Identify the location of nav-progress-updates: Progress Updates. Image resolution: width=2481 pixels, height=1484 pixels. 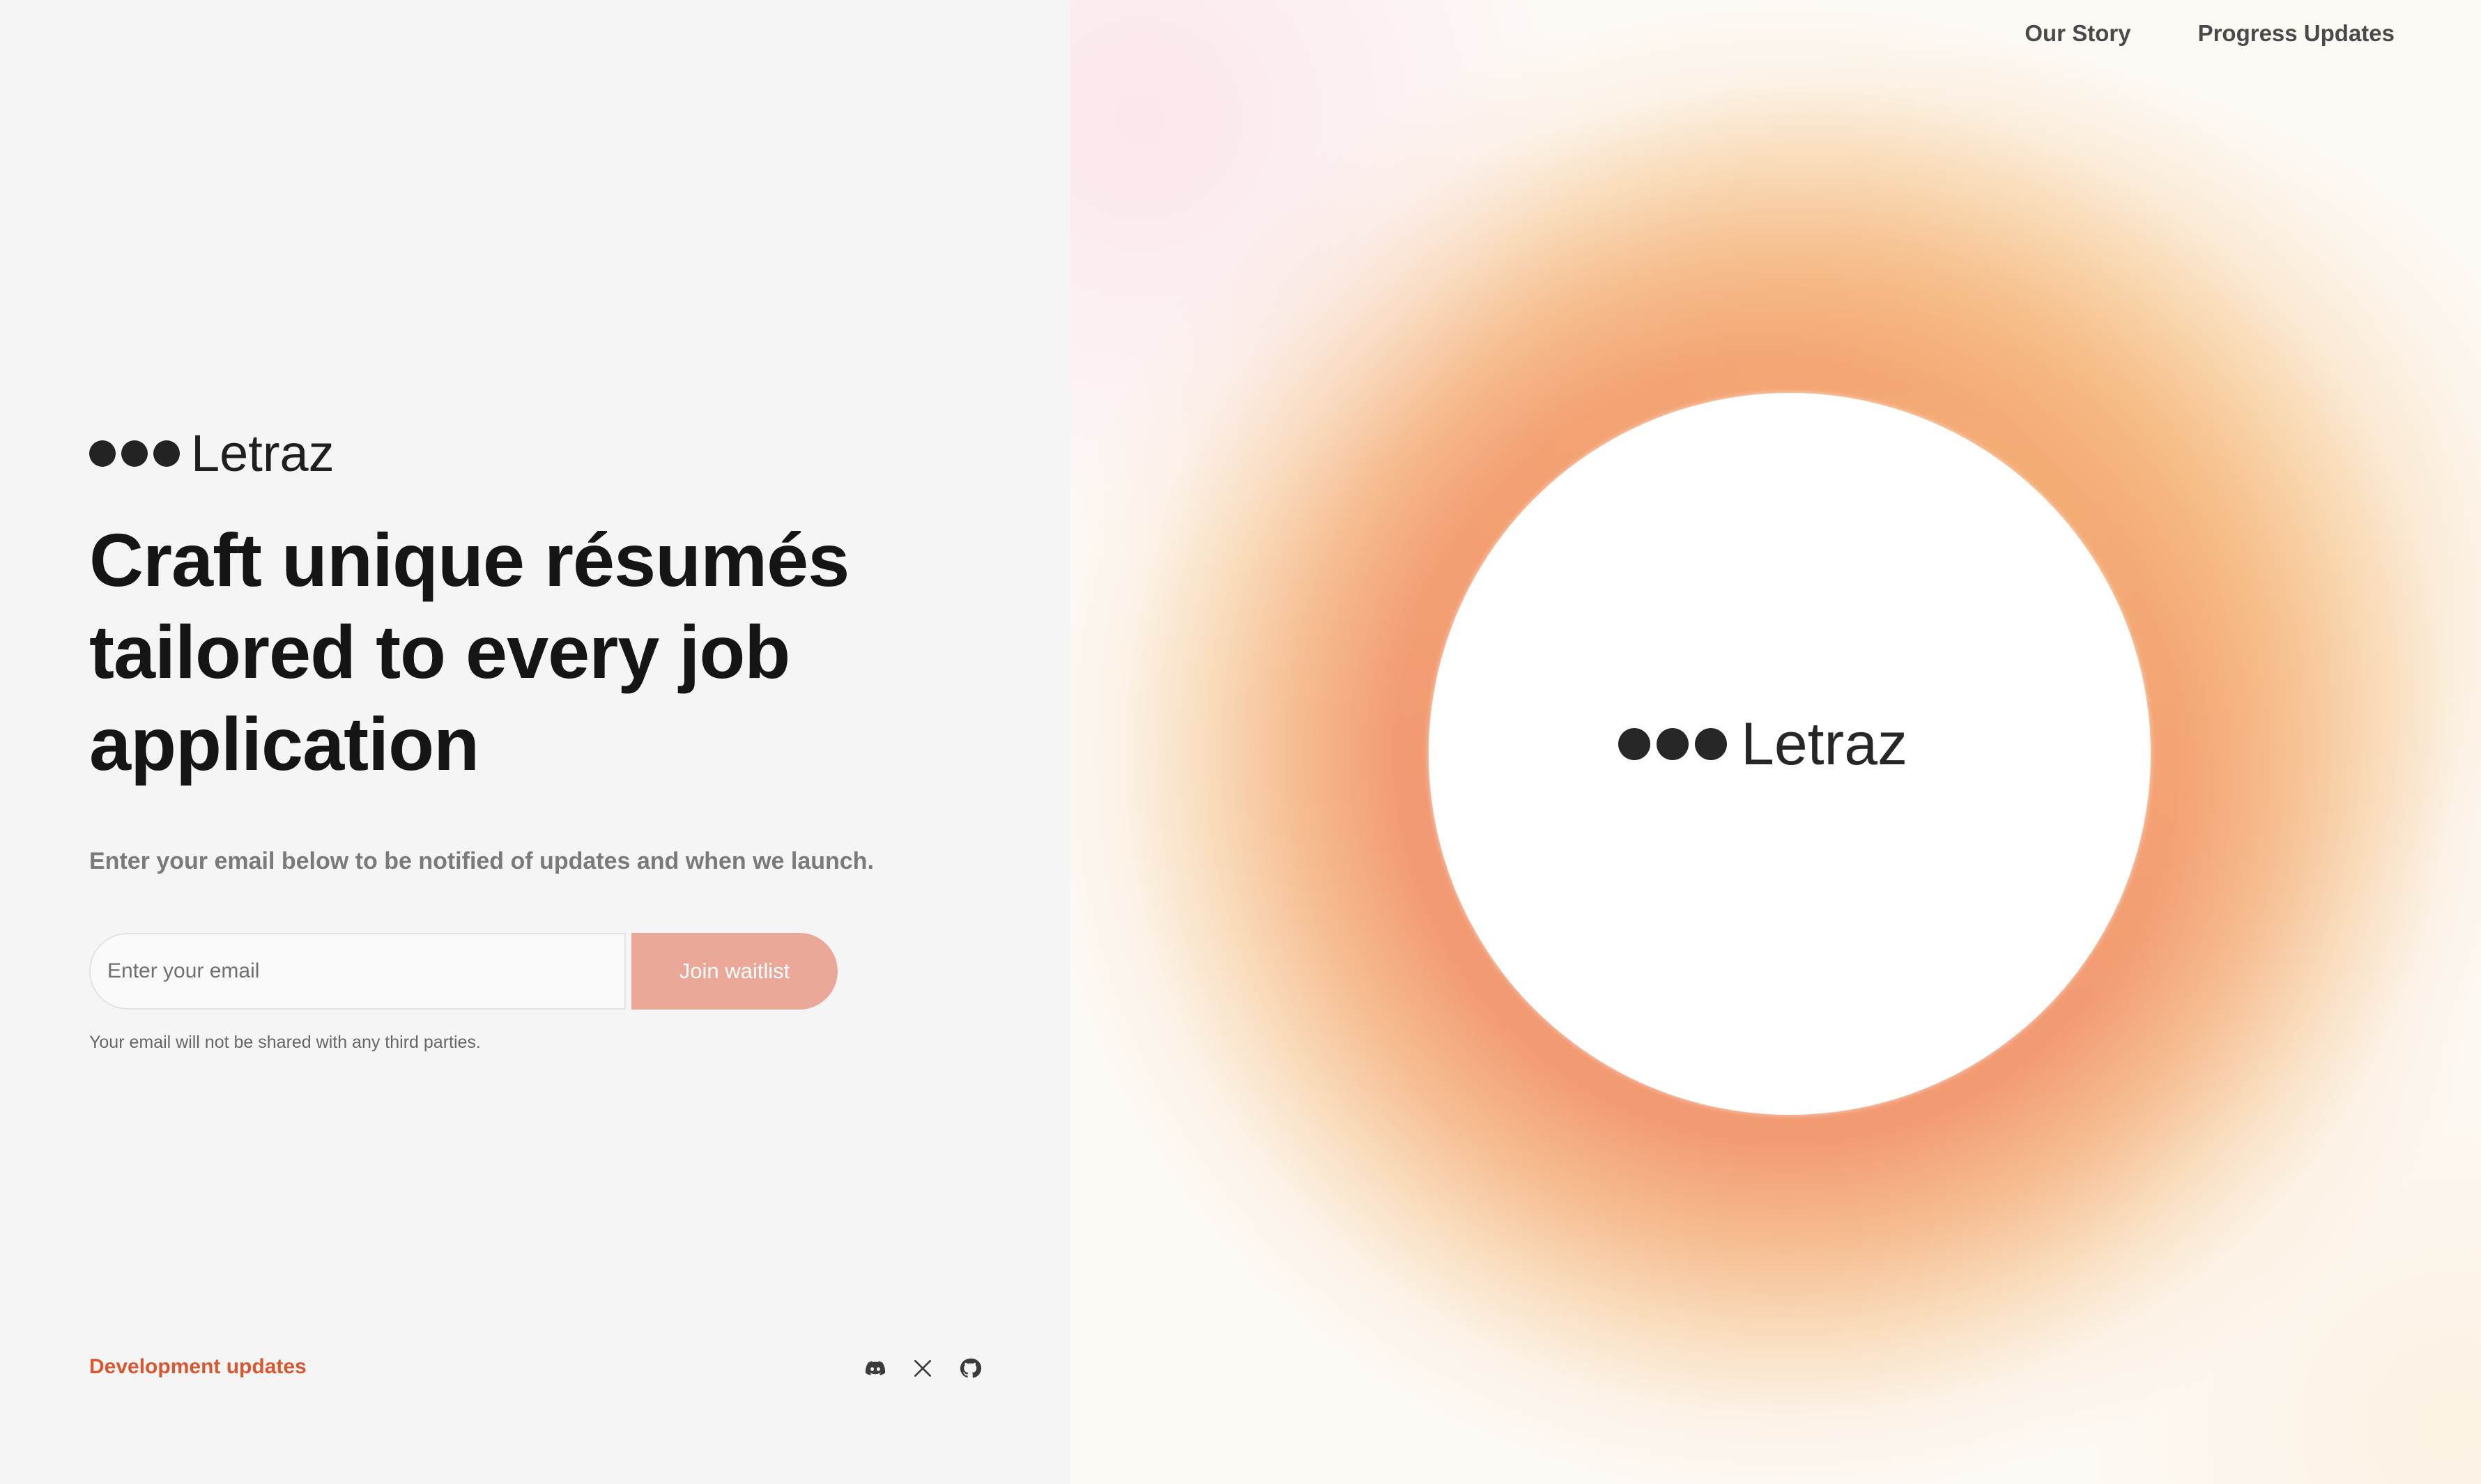
(2296, 33).